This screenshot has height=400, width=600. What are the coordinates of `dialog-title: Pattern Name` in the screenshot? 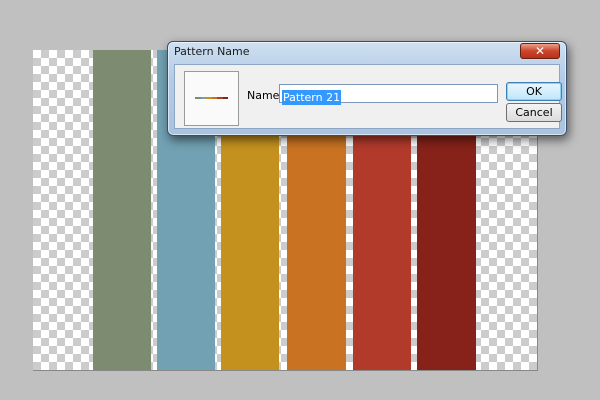 It's located at (212, 51).